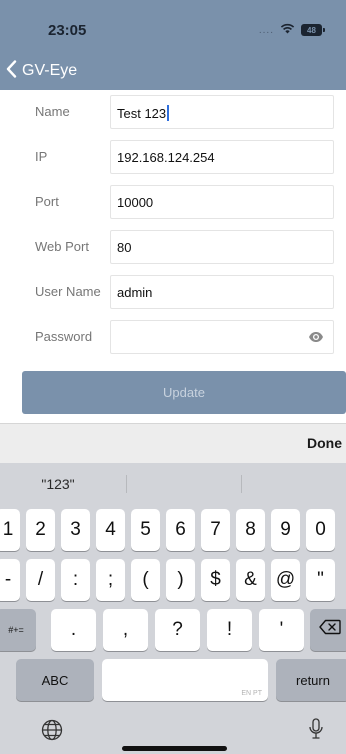  Describe the element at coordinates (135, 202) in the screenshot. I see `port-value: 10000` at that location.